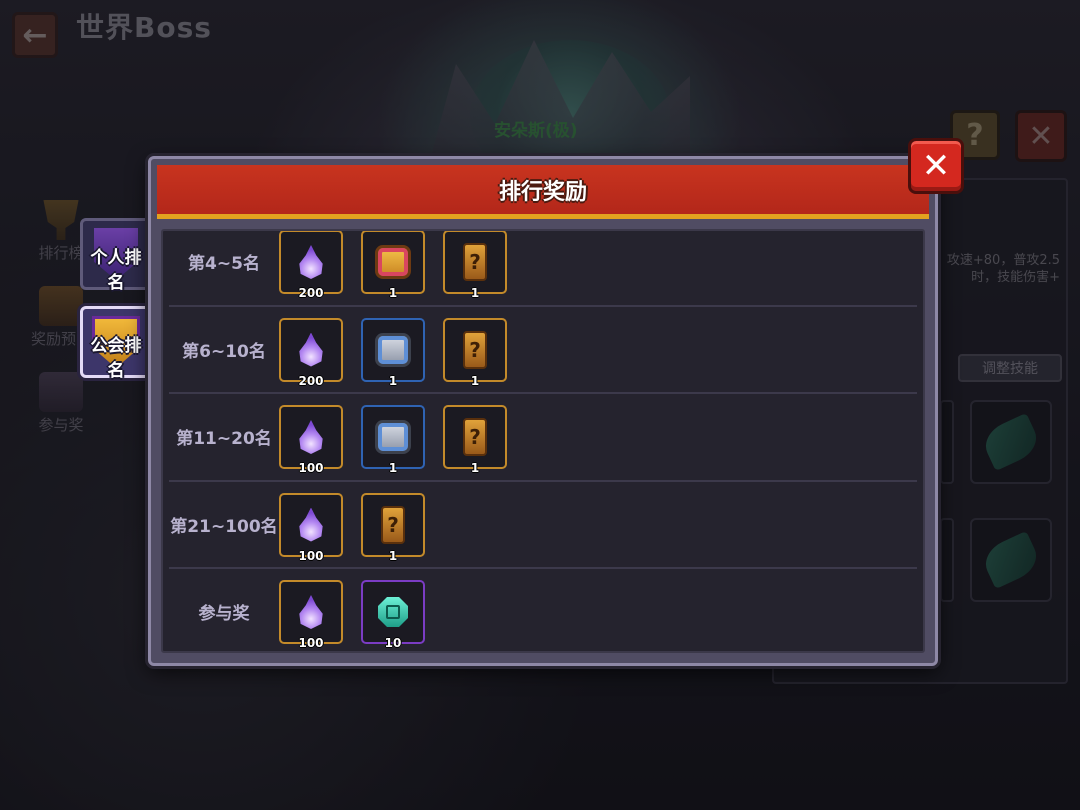  I want to click on rank-range-label: 第11~20名, so click(224, 439).